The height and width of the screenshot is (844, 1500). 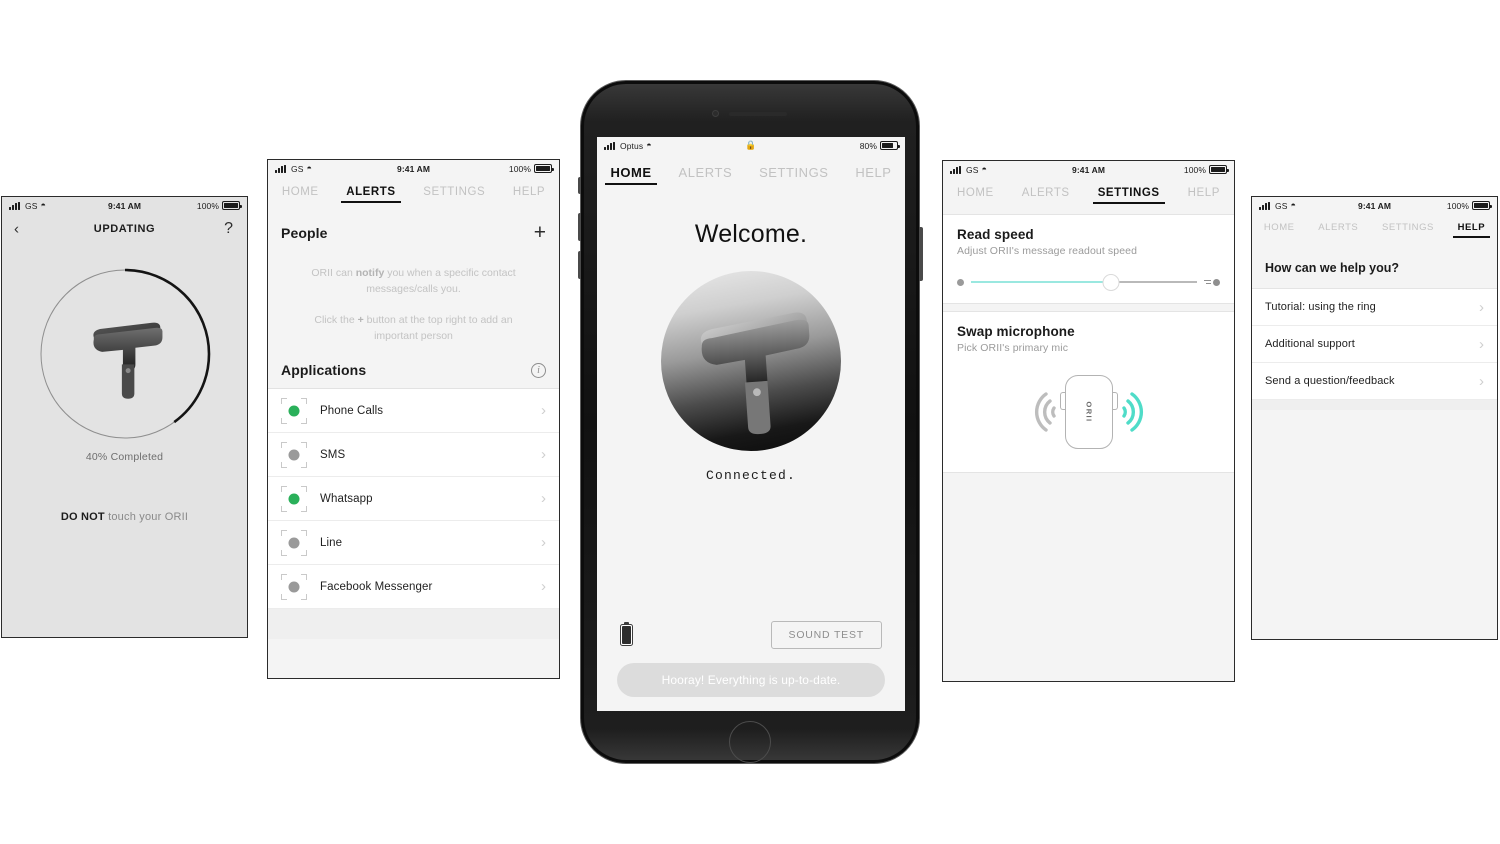 What do you see at coordinates (579, 185) in the screenshot?
I see `mute-switch` at bounding box center [579, 185].